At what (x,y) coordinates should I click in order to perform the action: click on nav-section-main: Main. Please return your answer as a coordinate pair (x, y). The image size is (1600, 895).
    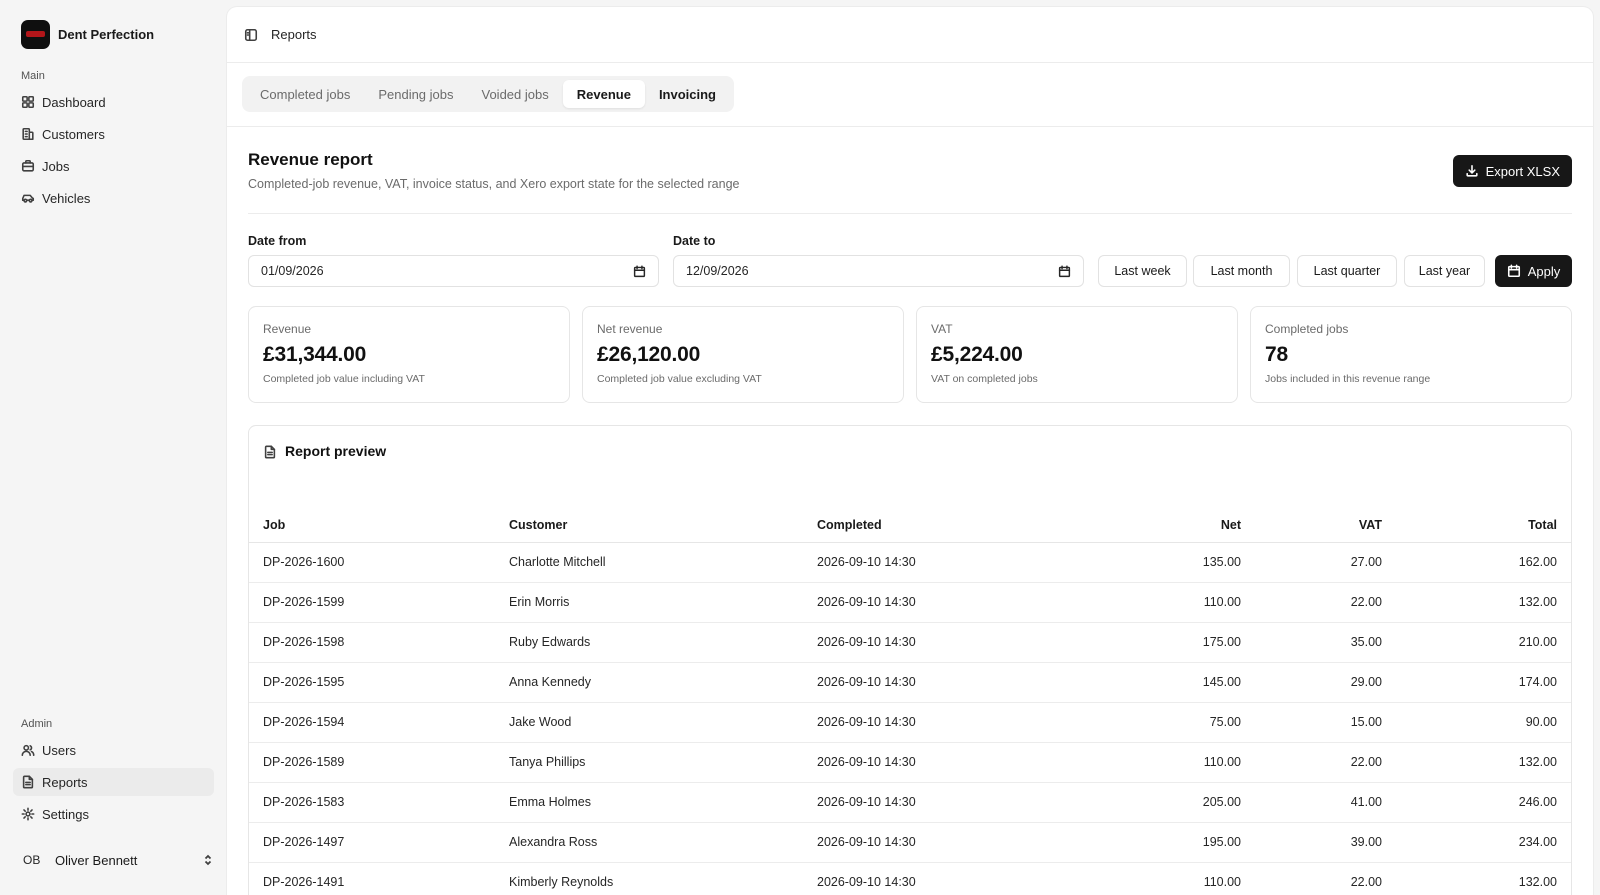
    Looking at the image, I should click on (33, 76).